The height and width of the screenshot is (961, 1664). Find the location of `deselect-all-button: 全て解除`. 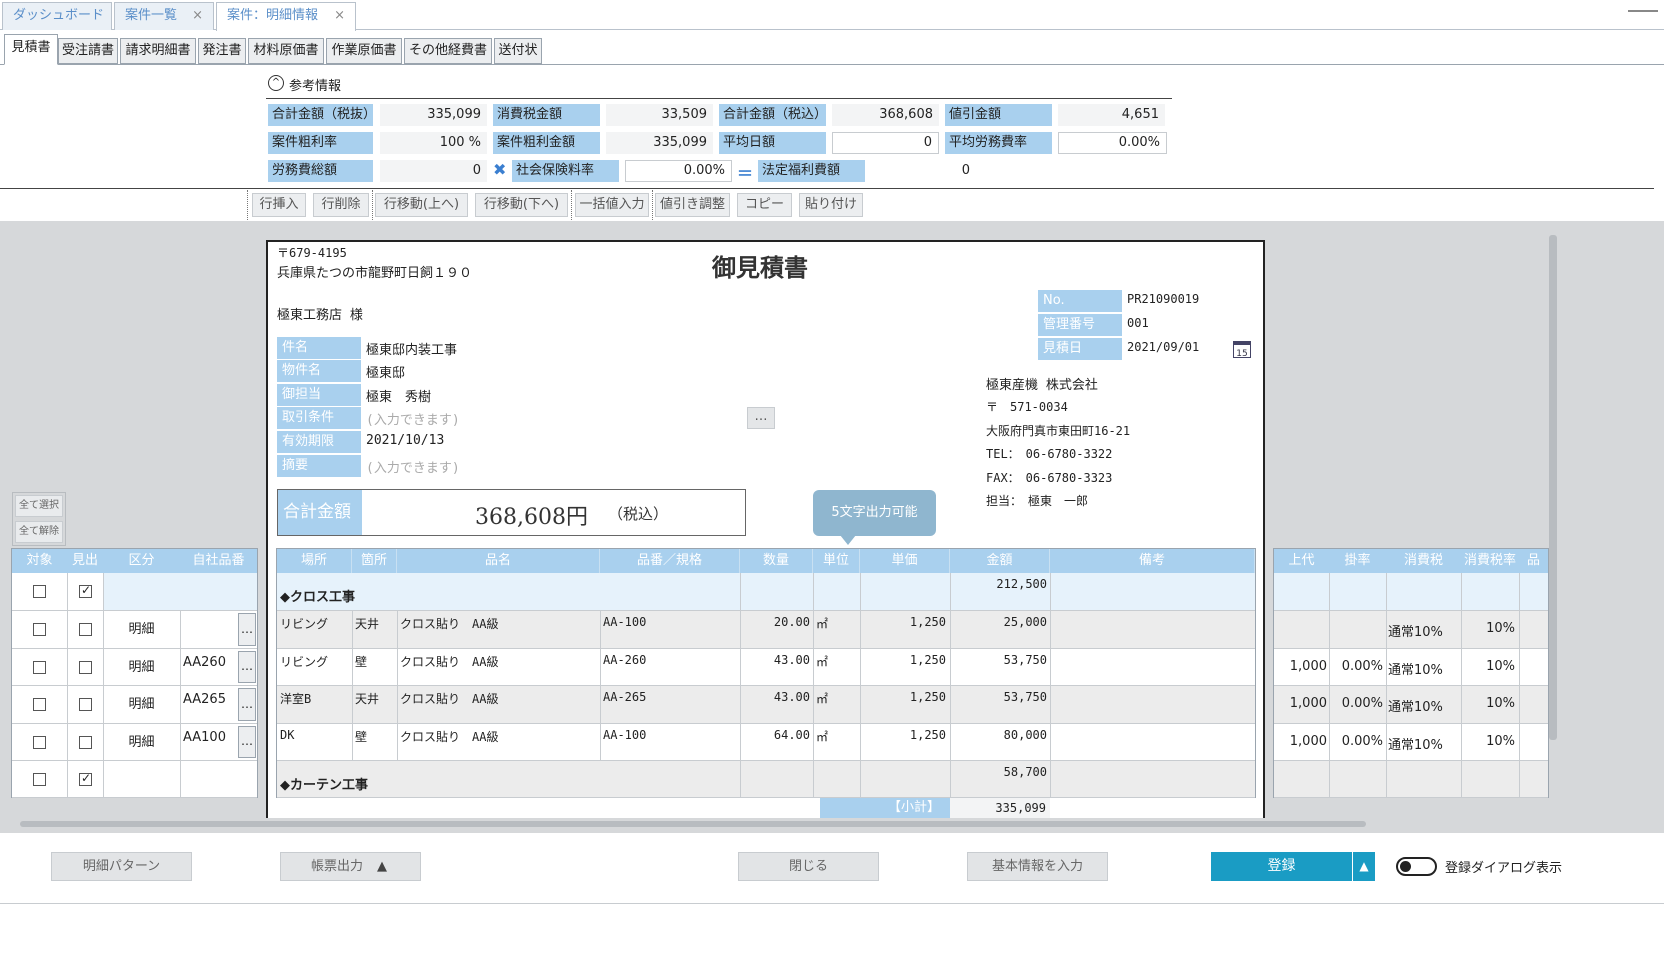

deselect-all-button: 全て解除 is located at coordinates (39, 532).